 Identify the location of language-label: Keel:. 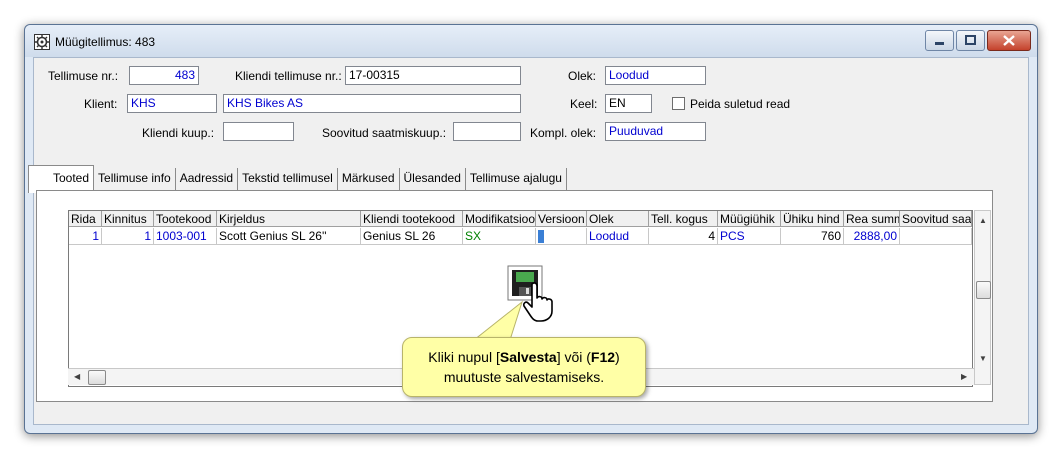
(584, 104).